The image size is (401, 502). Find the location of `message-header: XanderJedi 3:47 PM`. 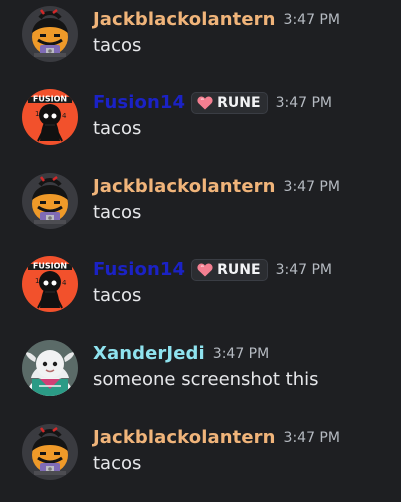

message-header: XanderJedi 3:47 PM is located at coordinates (181, 354).